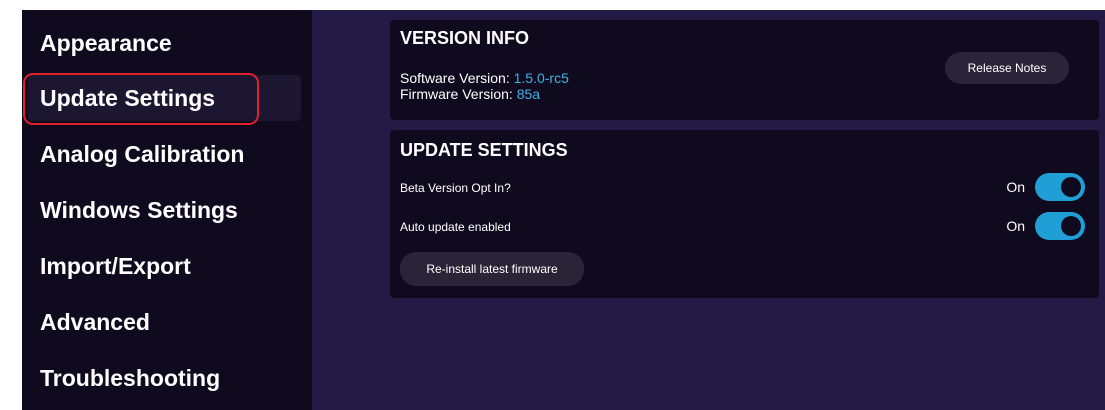 This screenshot has height=410, width=1105. What do you see at coordinates (528, 94) in the screenshot?
I see `firmware-version-value: 85a` at bounding box center [528, 94].